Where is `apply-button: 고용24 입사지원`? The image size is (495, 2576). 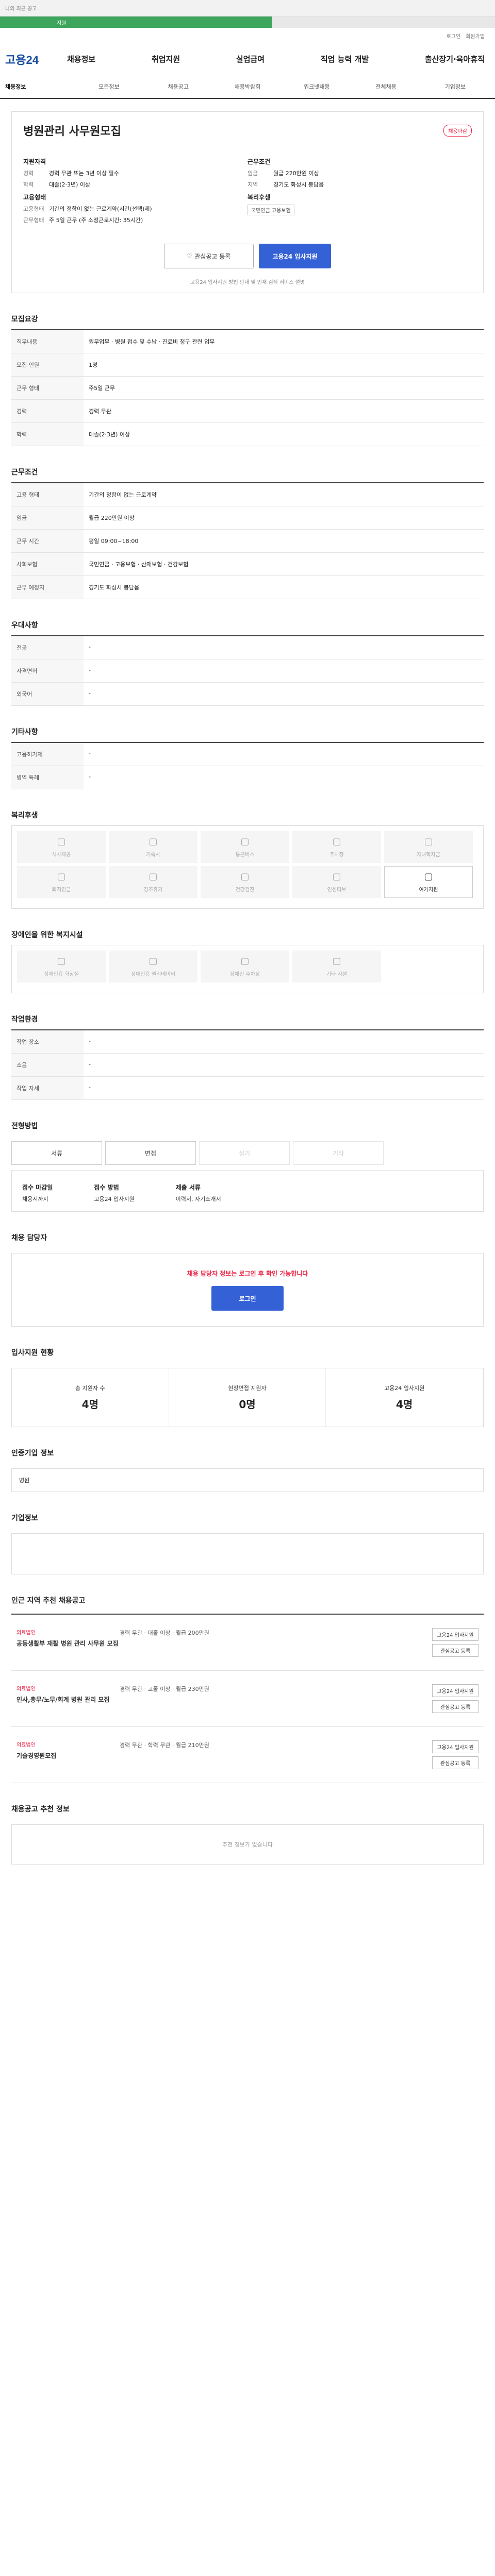
apply-button: 고용24 입사지원 is located at coordinates (295, 256).